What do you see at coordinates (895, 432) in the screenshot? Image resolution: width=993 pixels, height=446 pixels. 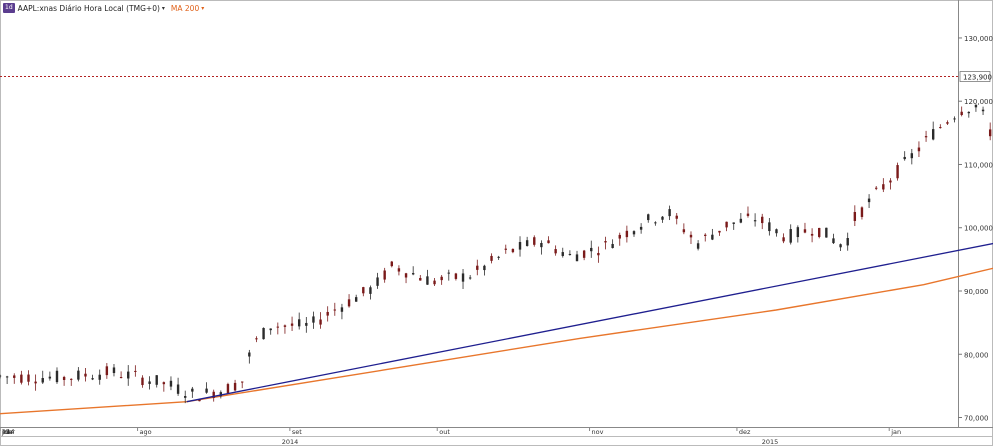 I see `x-tick-label: jan` at bounding box center [895, 432].